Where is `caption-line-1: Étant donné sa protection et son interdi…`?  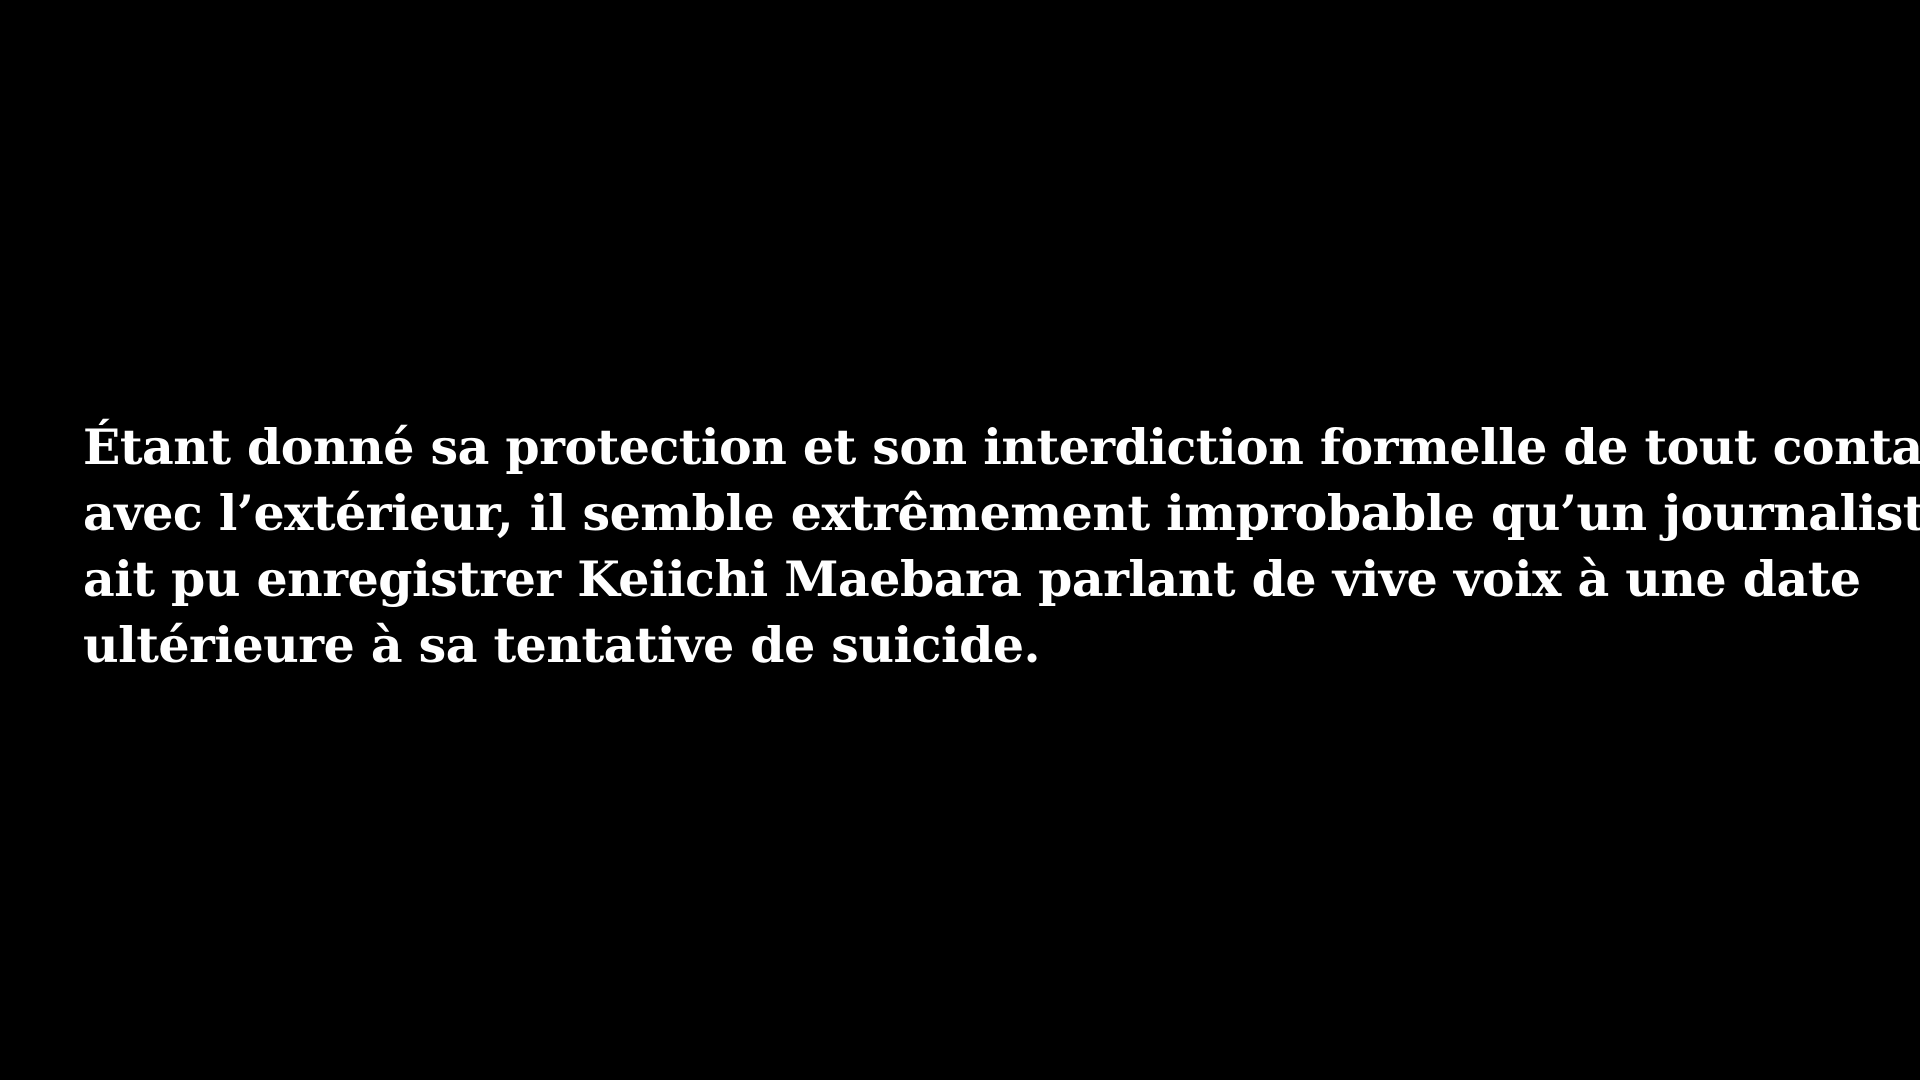
caption-line-1: Étant donné sa protection et son interdi… is located at coordinates (1001, 447).